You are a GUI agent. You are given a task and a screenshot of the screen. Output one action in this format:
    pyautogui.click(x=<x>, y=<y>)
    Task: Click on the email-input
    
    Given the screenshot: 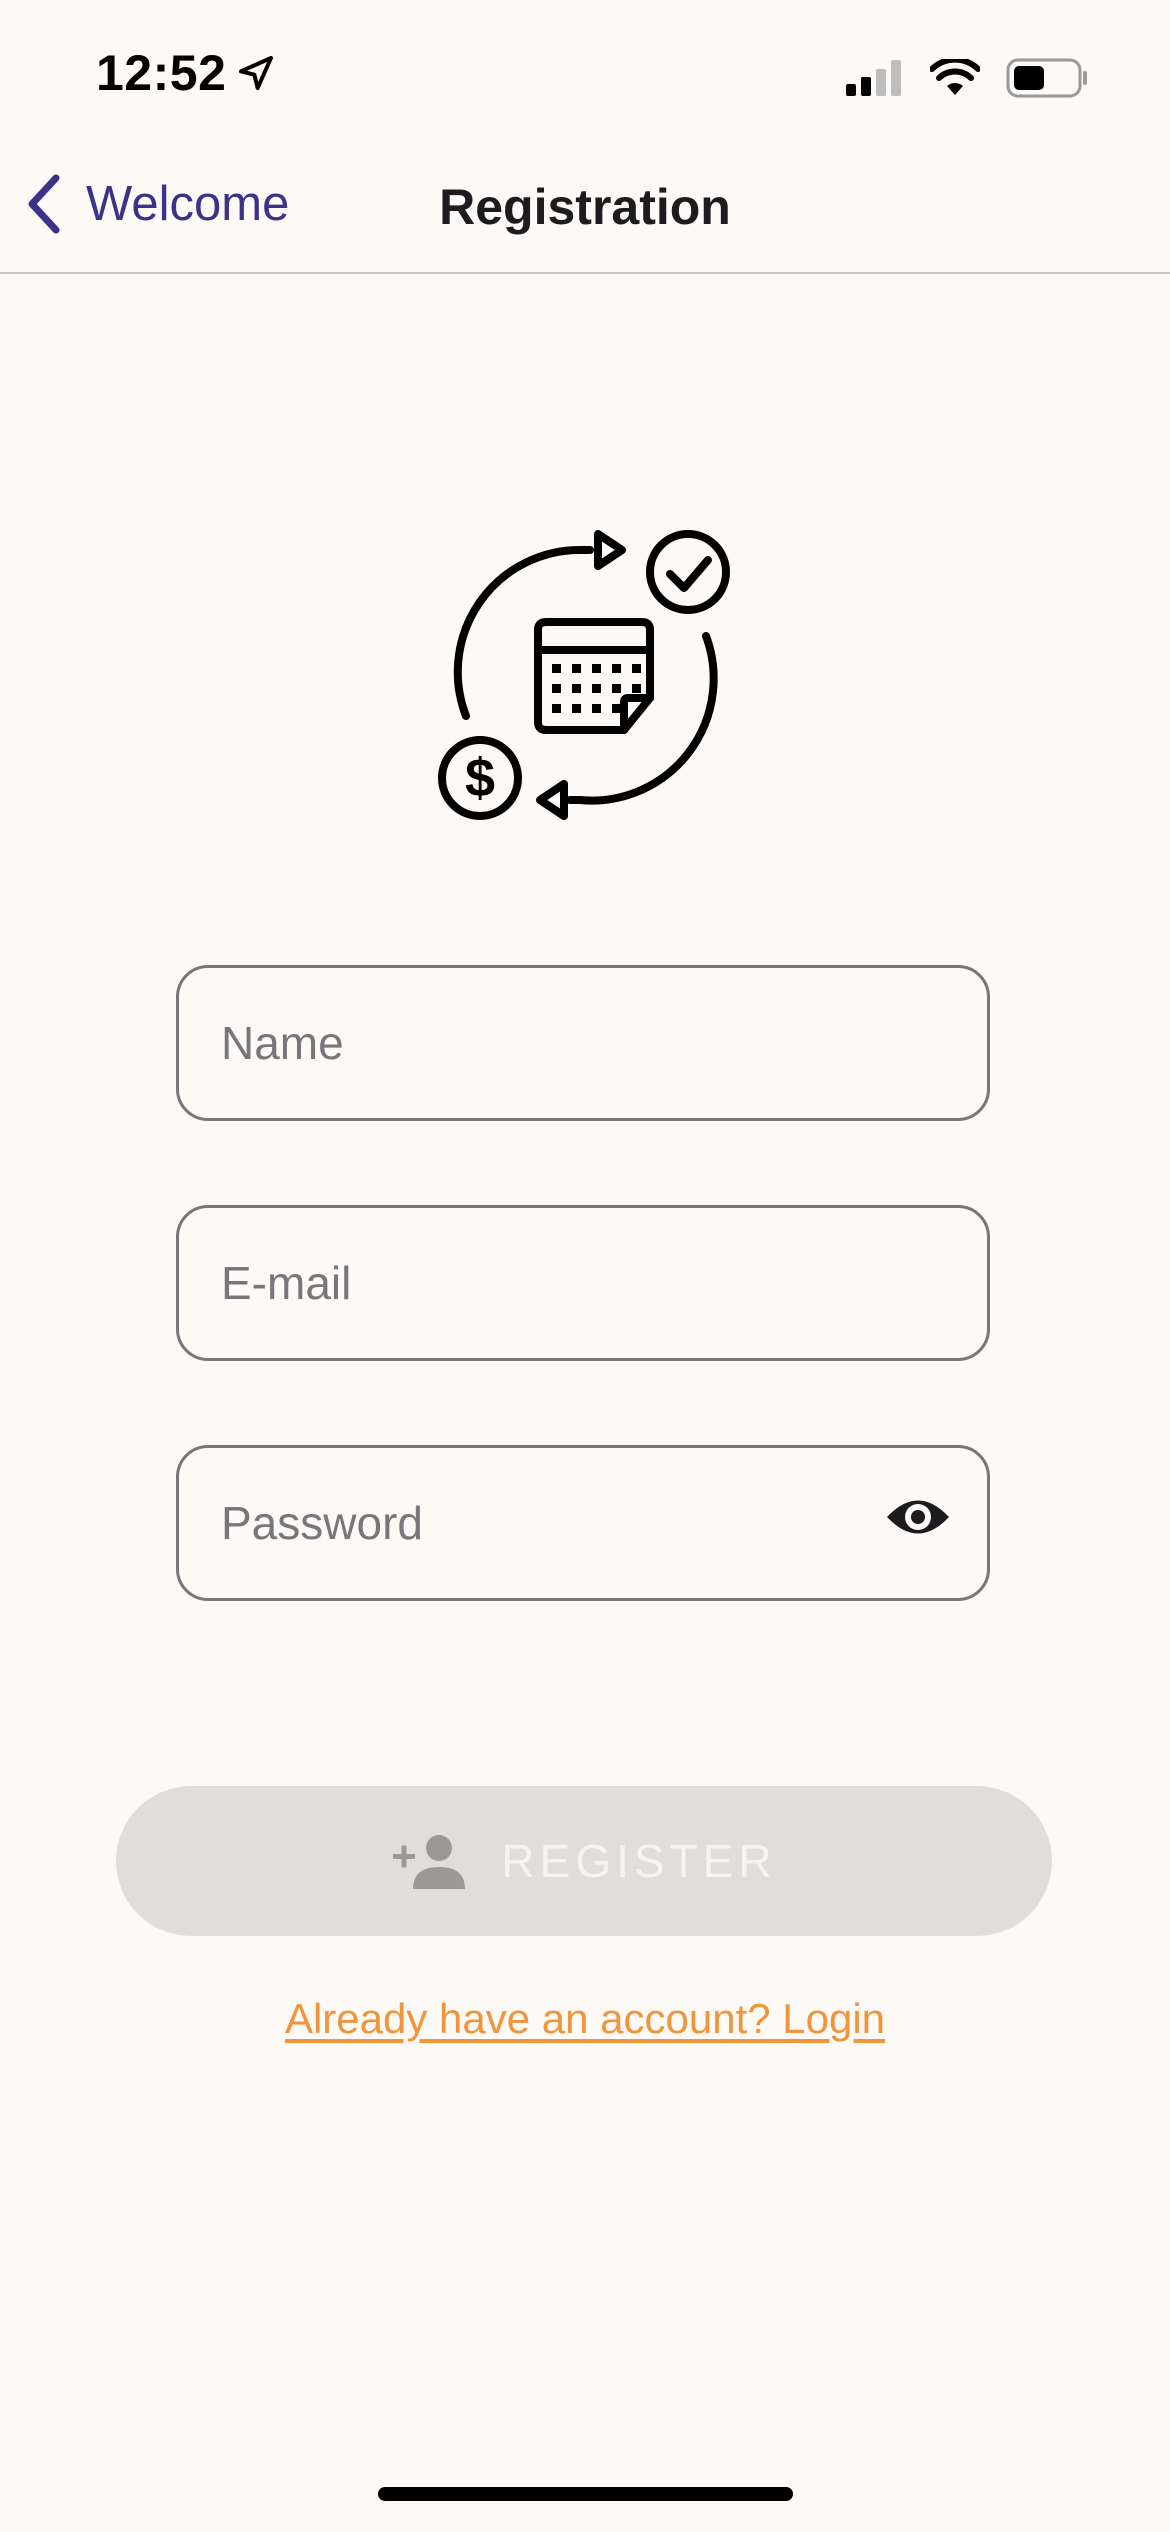 What is the action you would take?
    pyautogui.click(x=551, y=1283)
    